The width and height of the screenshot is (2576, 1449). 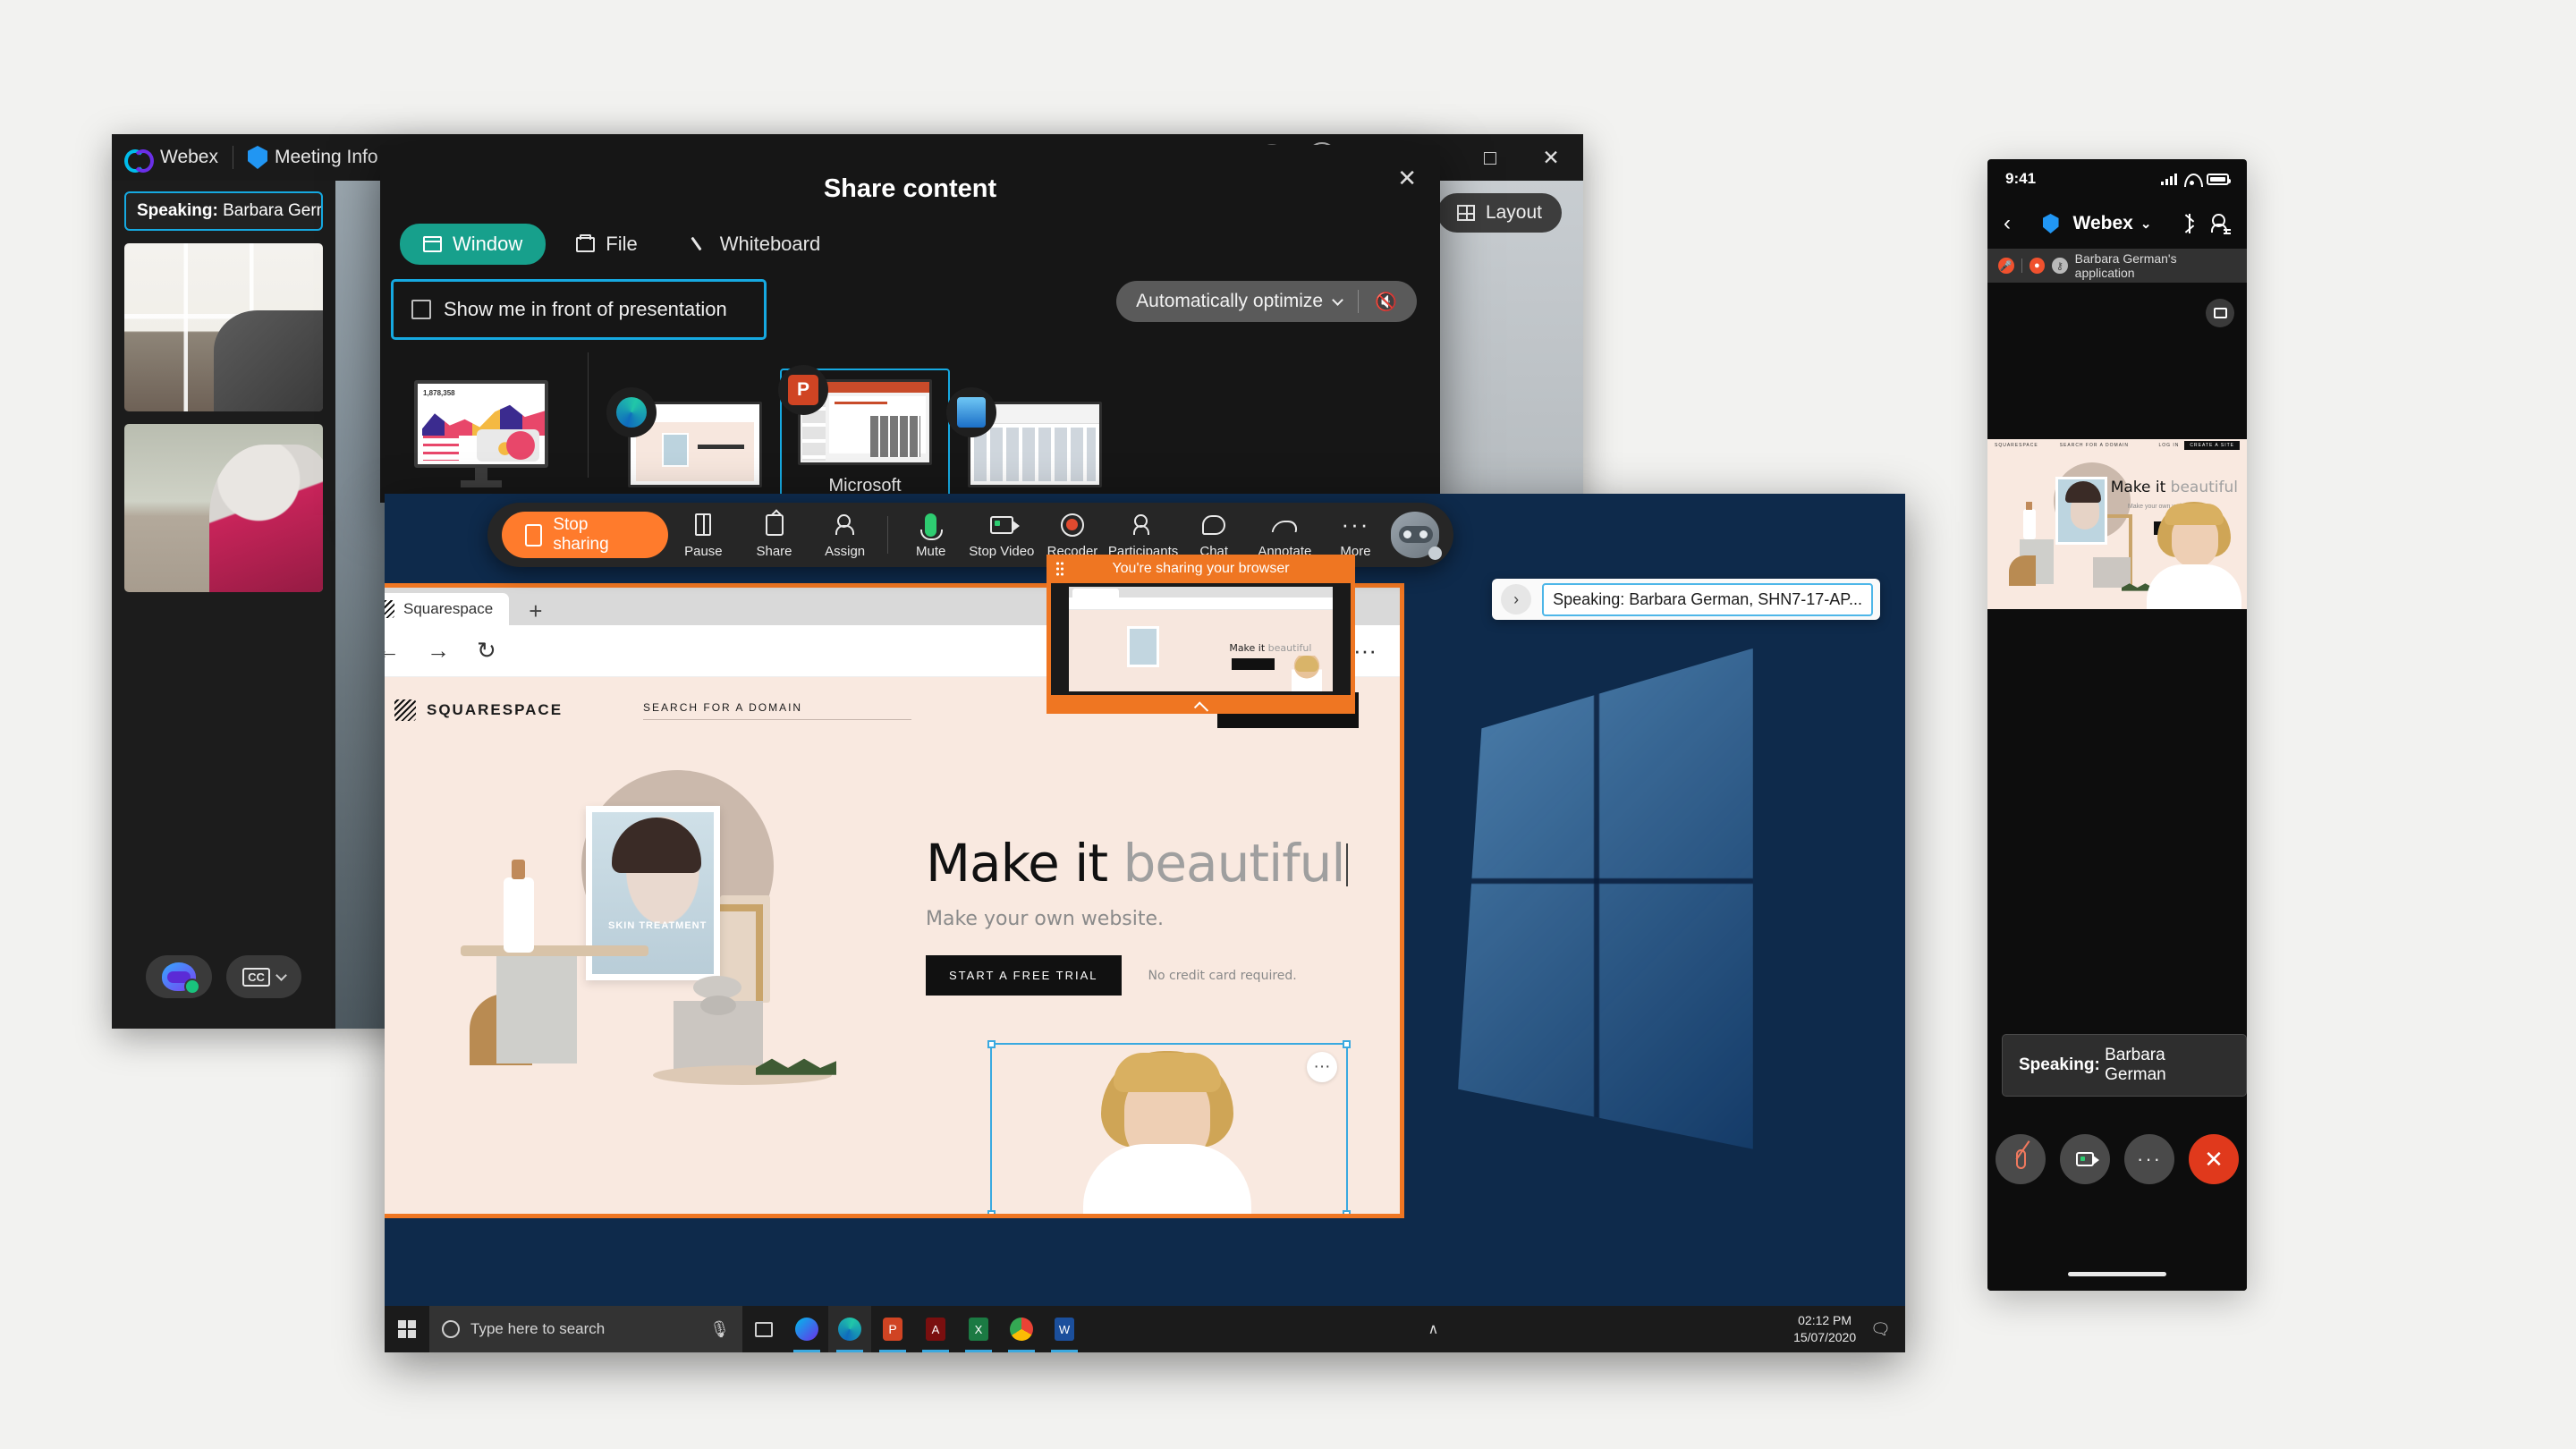 I want to click on toolbar-annotate: Annotate, so click(x=1285, y=535).